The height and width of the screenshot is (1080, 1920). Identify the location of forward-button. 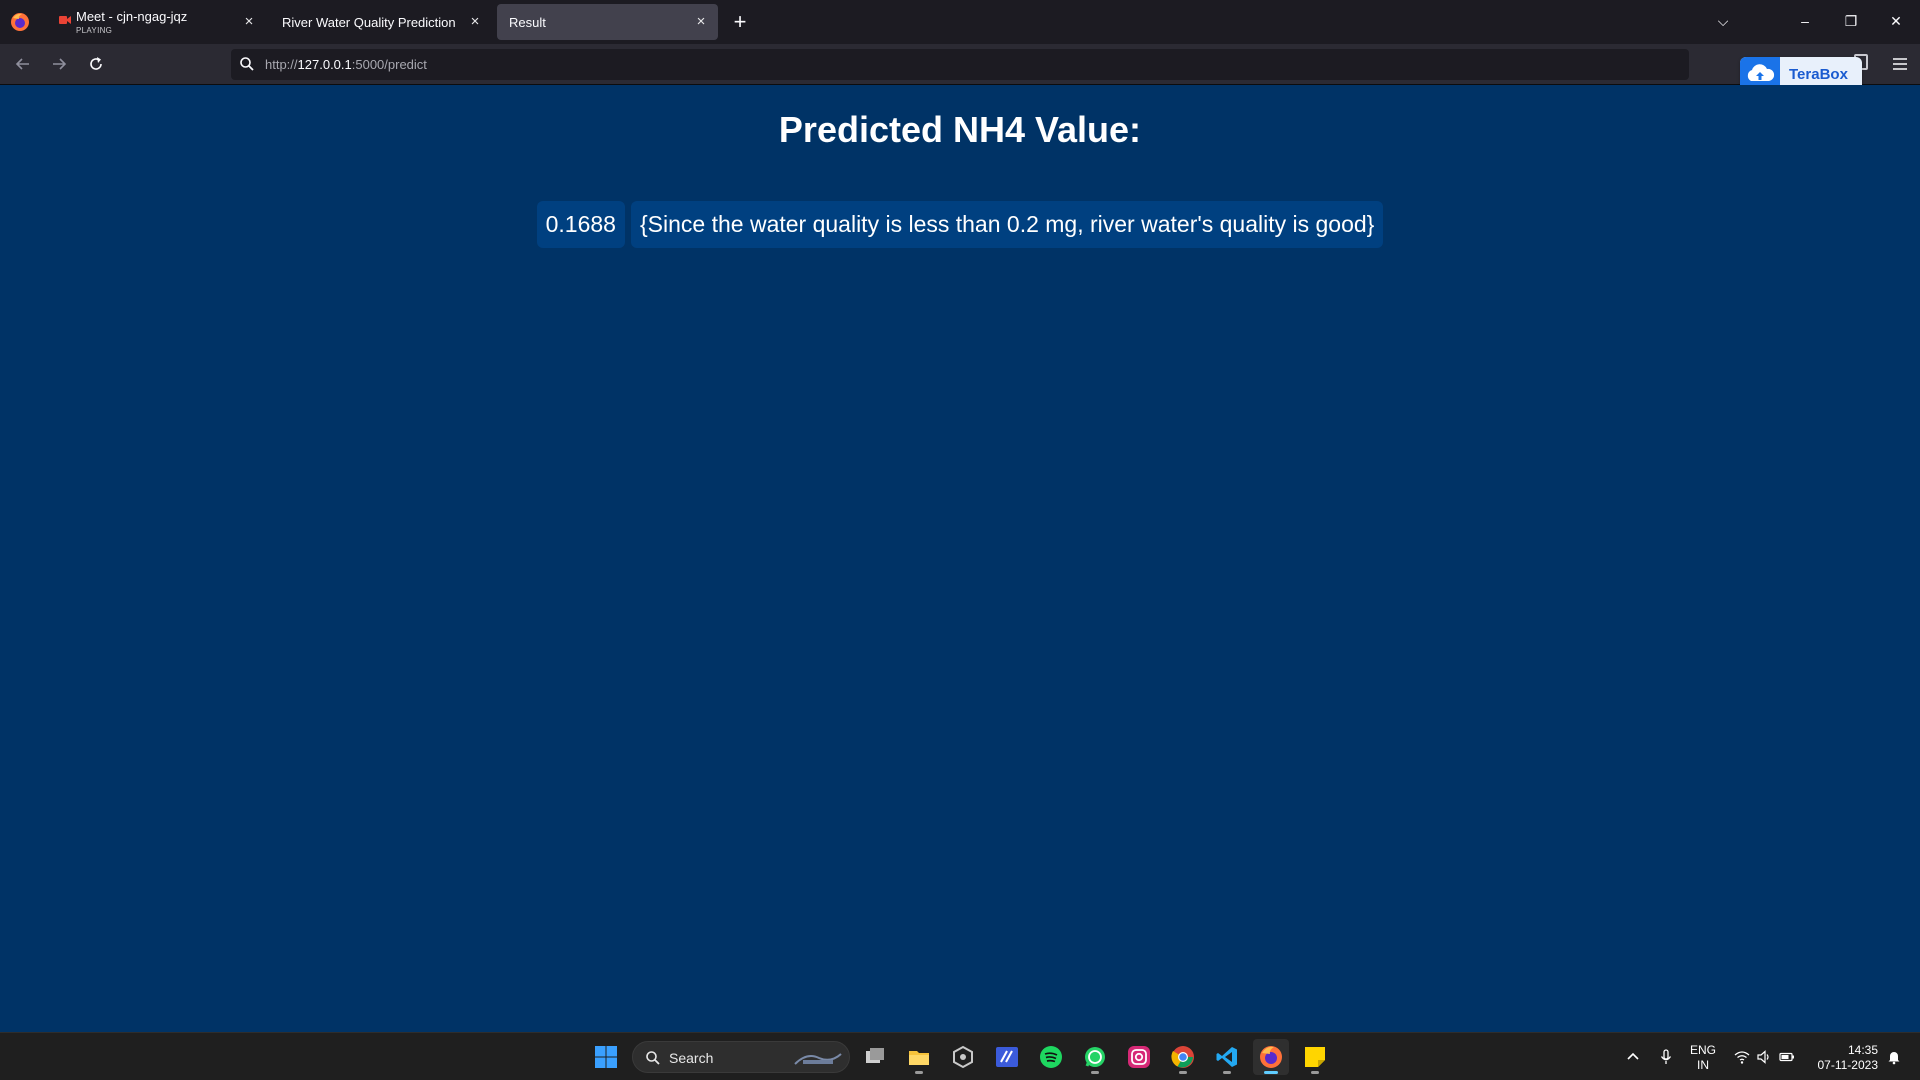
(59, 64).